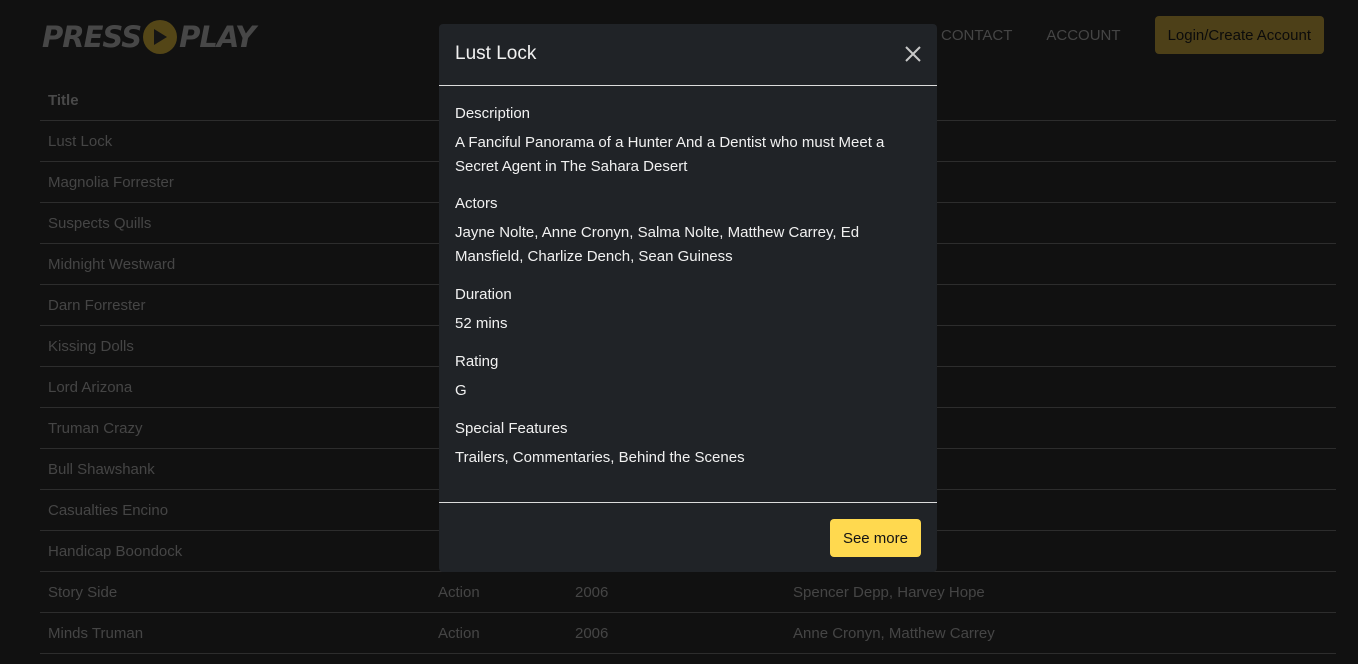 The image size is (1358, 664). Describe the element at coordinates (483, 294) in the screenshot. I see `duration-label: Duration` at that location.